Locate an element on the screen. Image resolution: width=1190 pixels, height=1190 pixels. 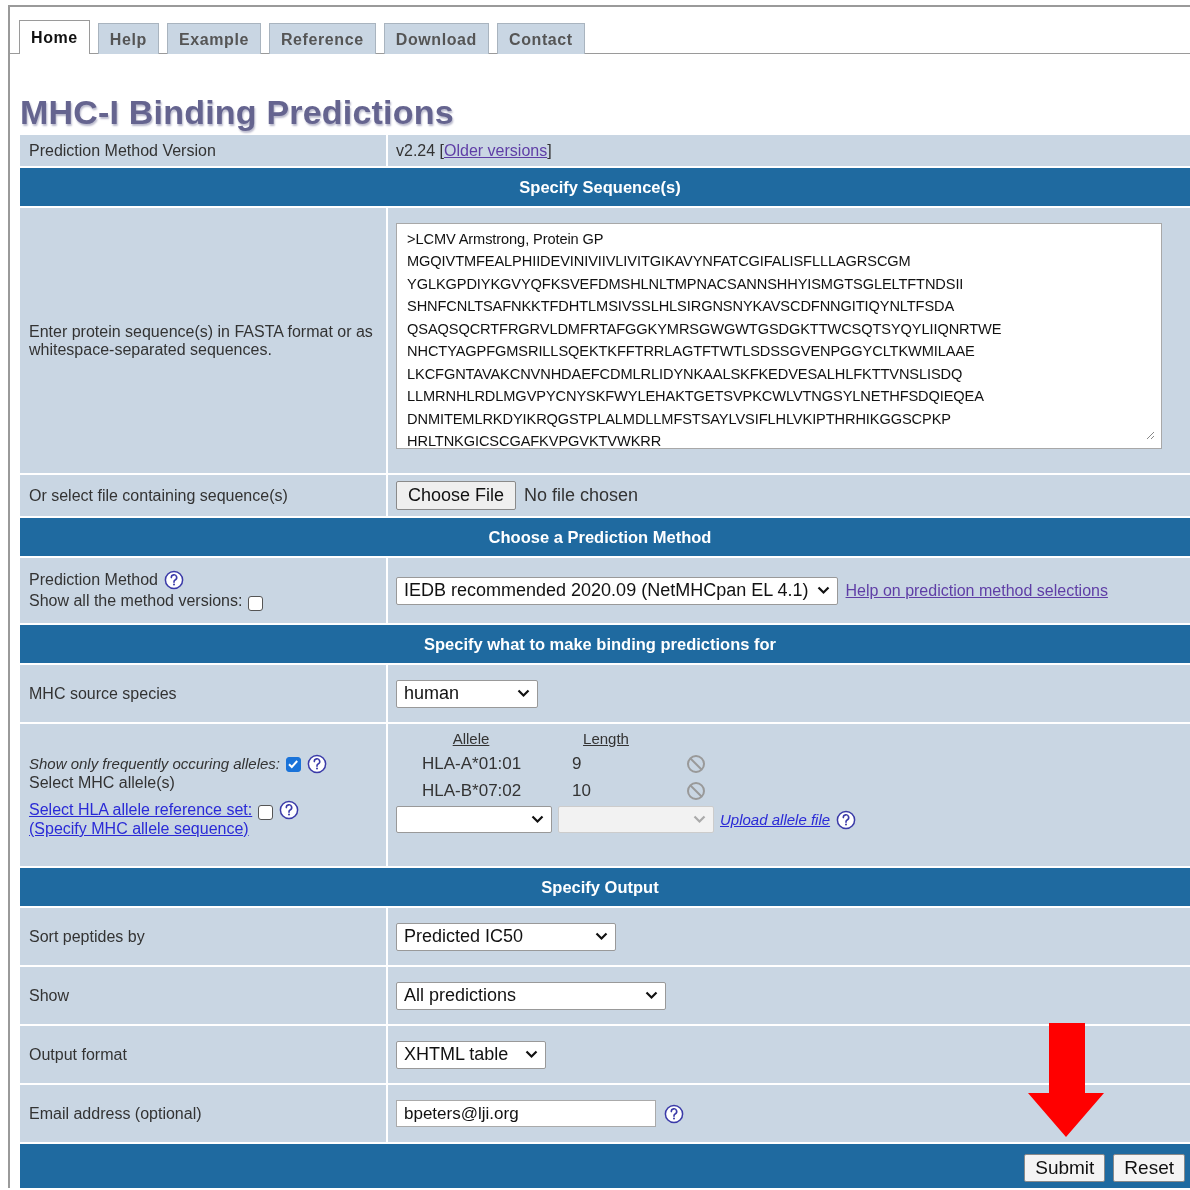
allele-dropdown is located at coordinates (474, 819).